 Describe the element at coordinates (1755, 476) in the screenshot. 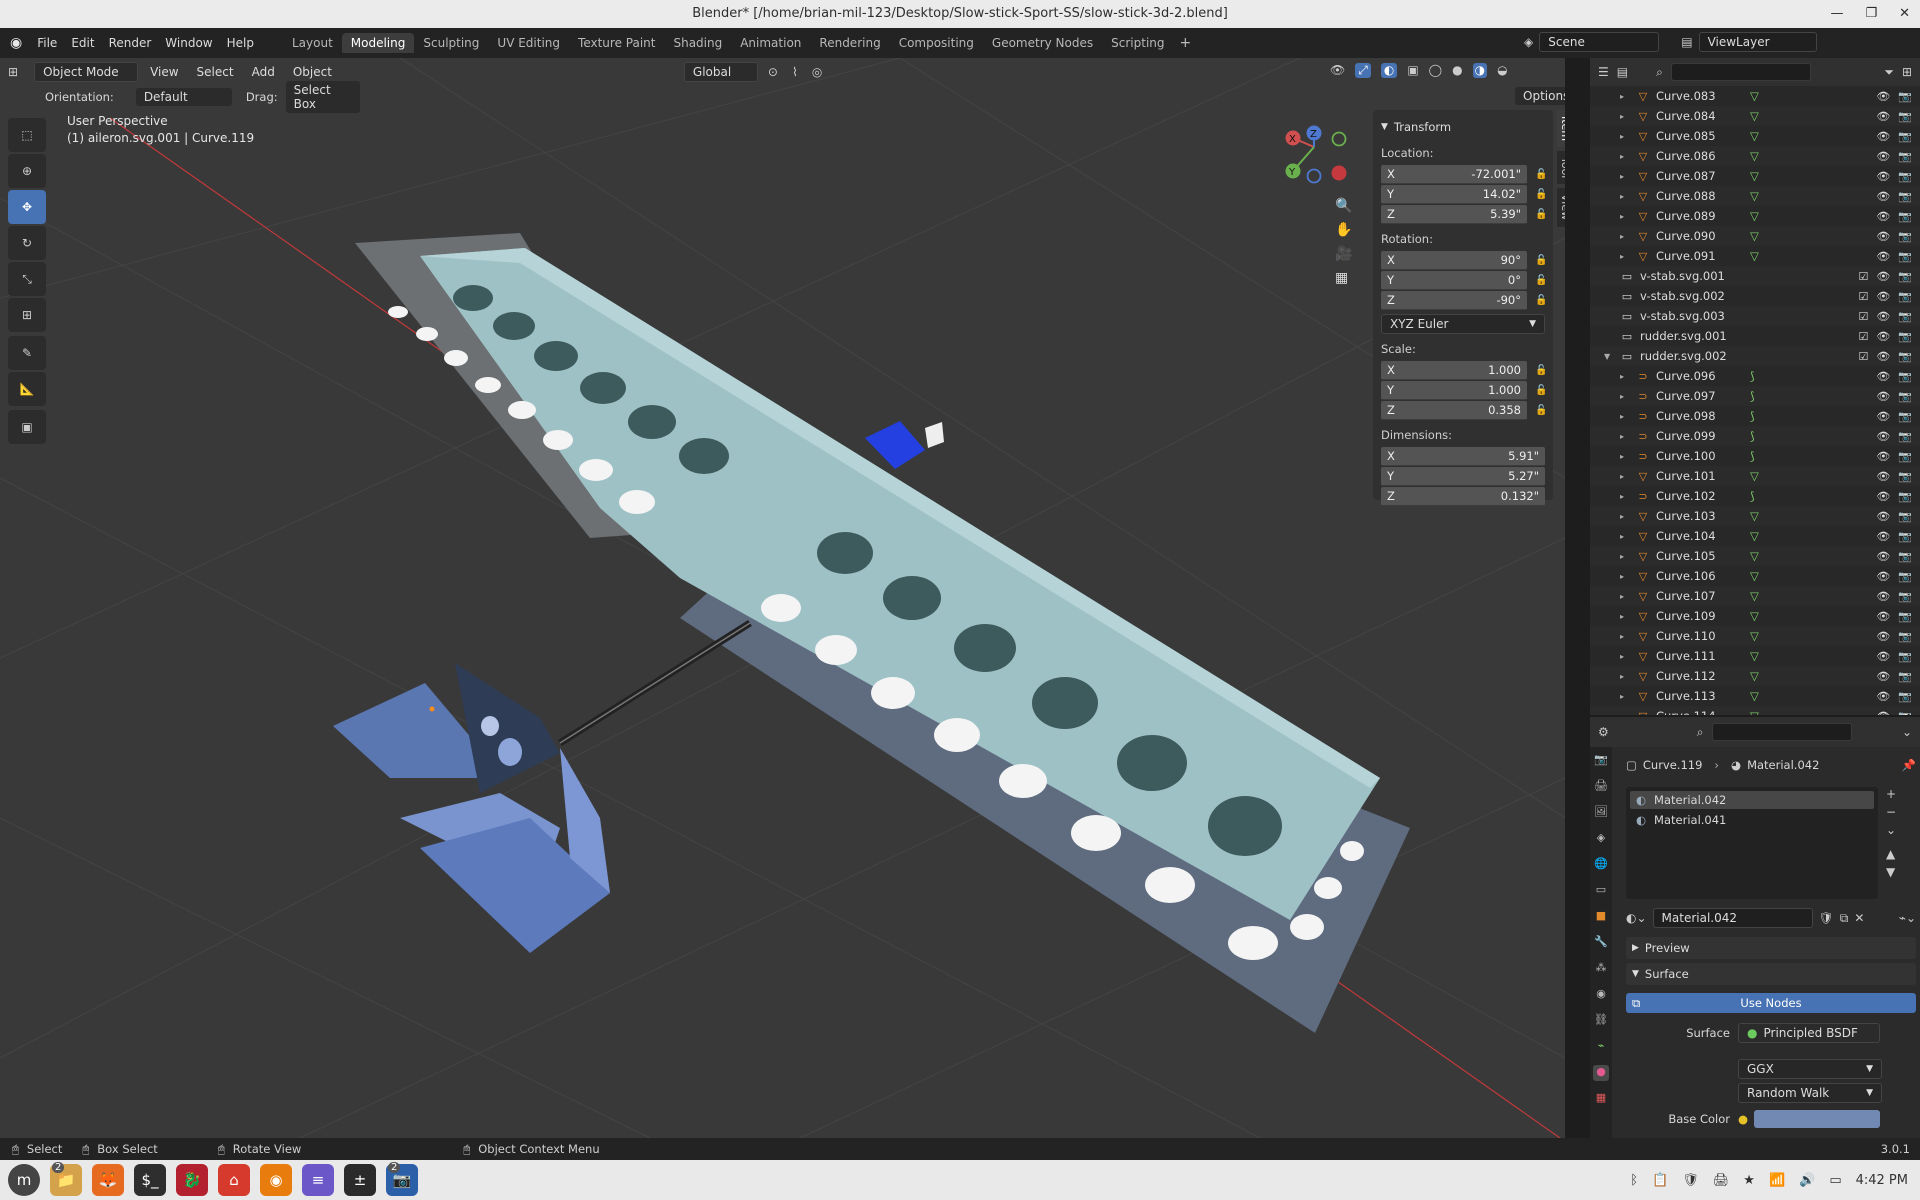

I see `outliner-row: ▸ ▽ Curve.101 ▽ 👁 📷` at that location.